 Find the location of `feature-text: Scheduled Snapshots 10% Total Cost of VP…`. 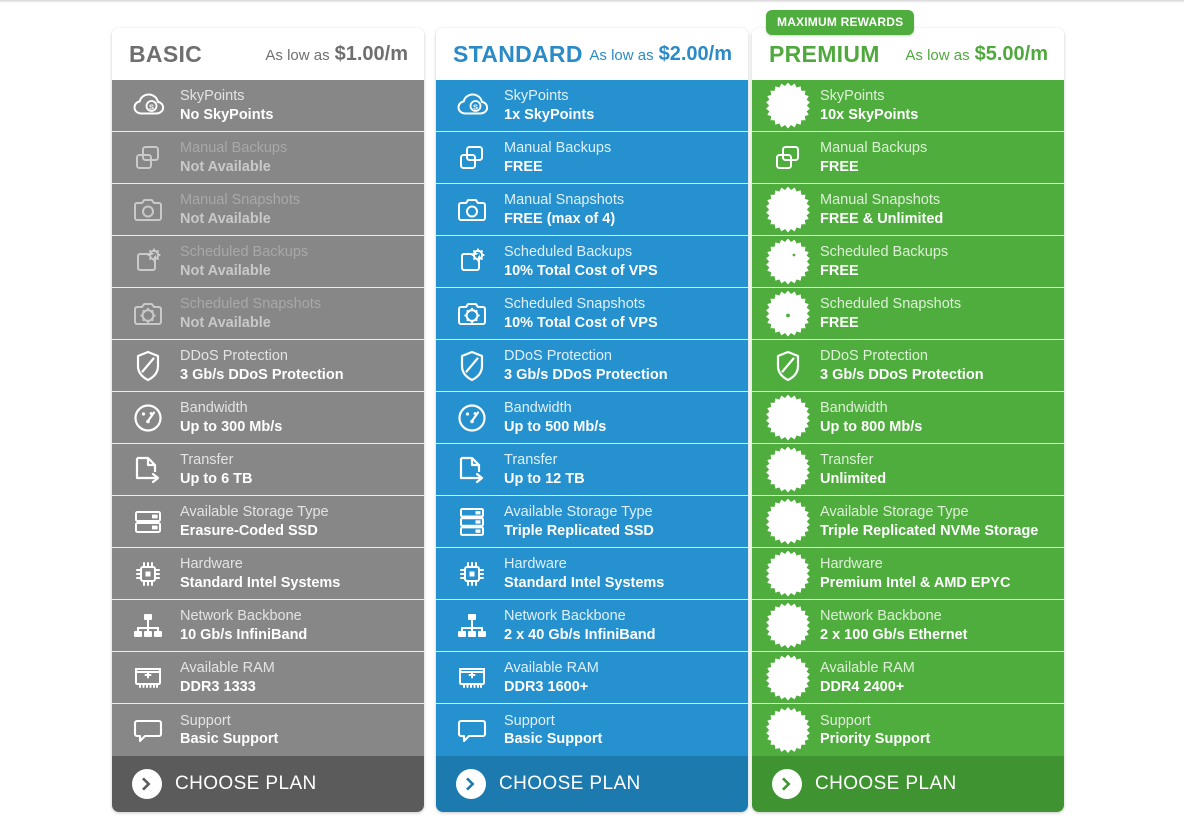

feature-text: Scheduled Snapshots 10% Total Cost of VP… is located at coordinates (581, 313).